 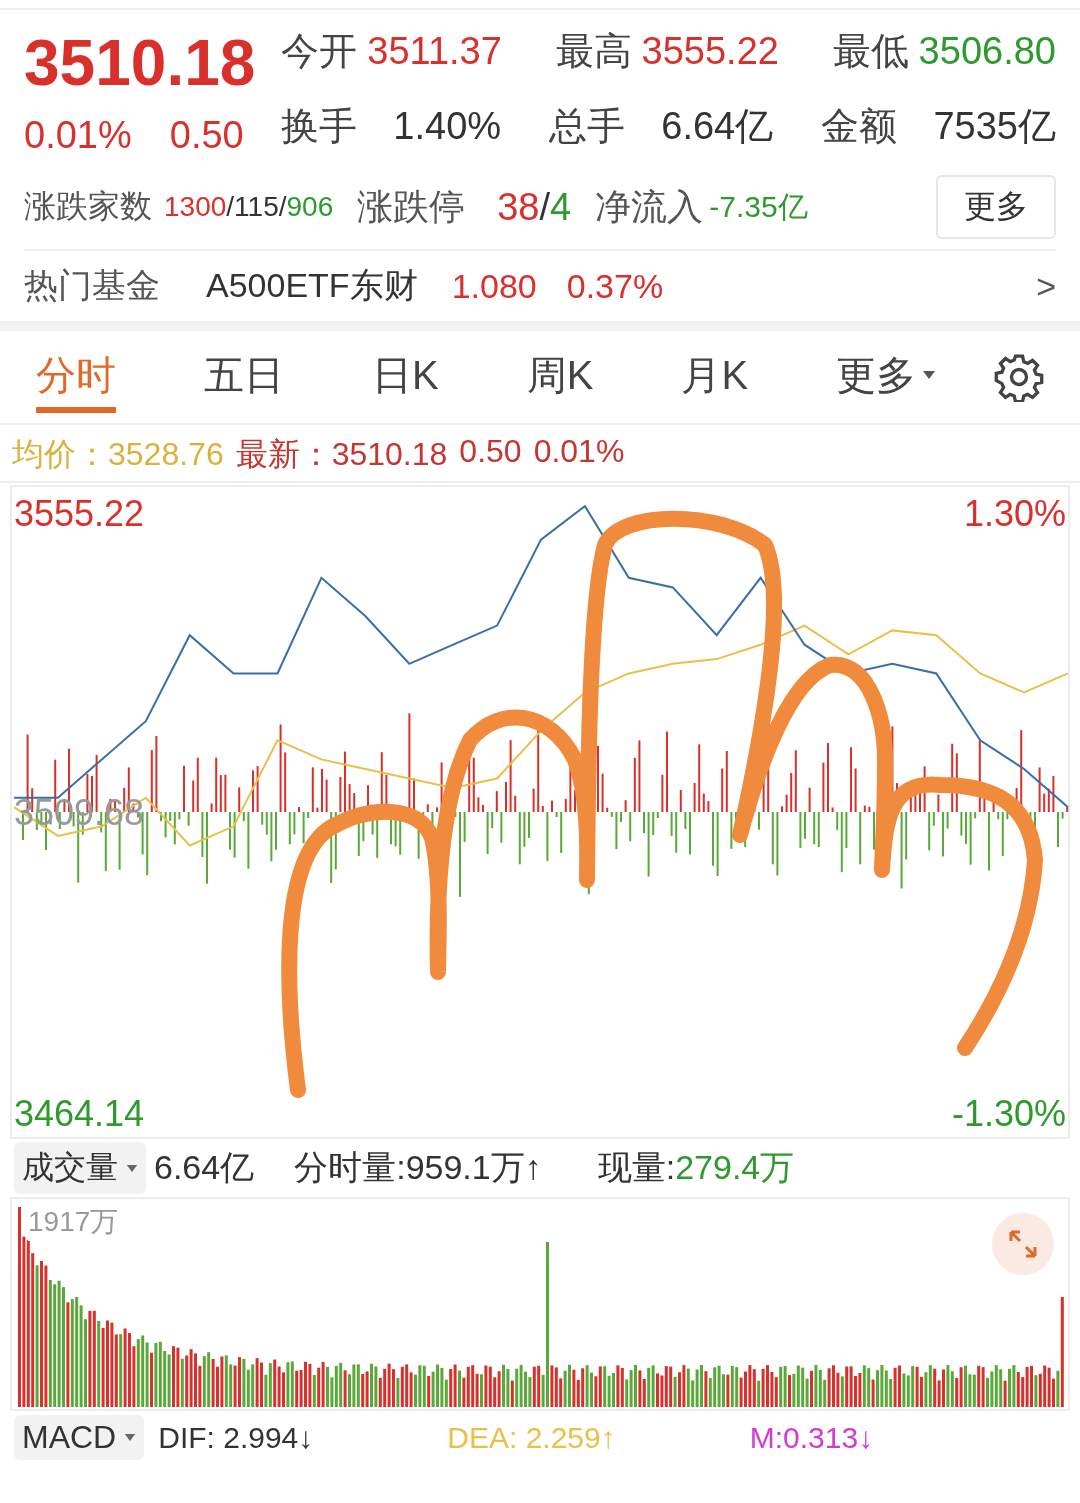 What do you see at coordinates (987, 51) in the screenshot?
I see `stat-value: 3506.80` at bounding box center [987, 51].